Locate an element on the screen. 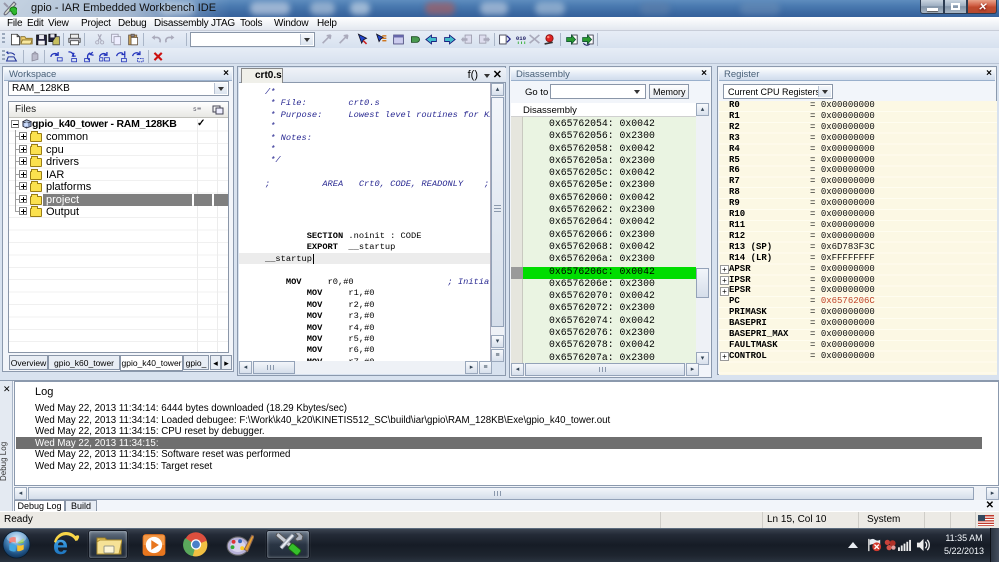 This screenshot has width=999, height=562. svg-text: 010 is located at coordinates (521, 38).